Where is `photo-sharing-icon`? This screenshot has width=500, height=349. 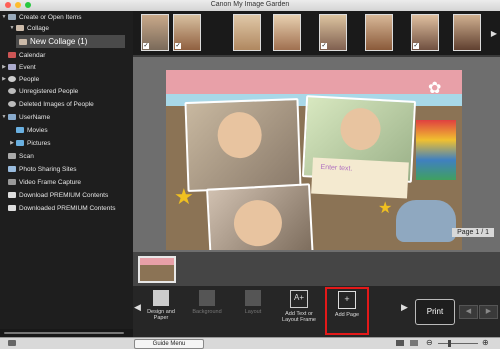 photo-sharing-icon is located at coordinates (12, 169).